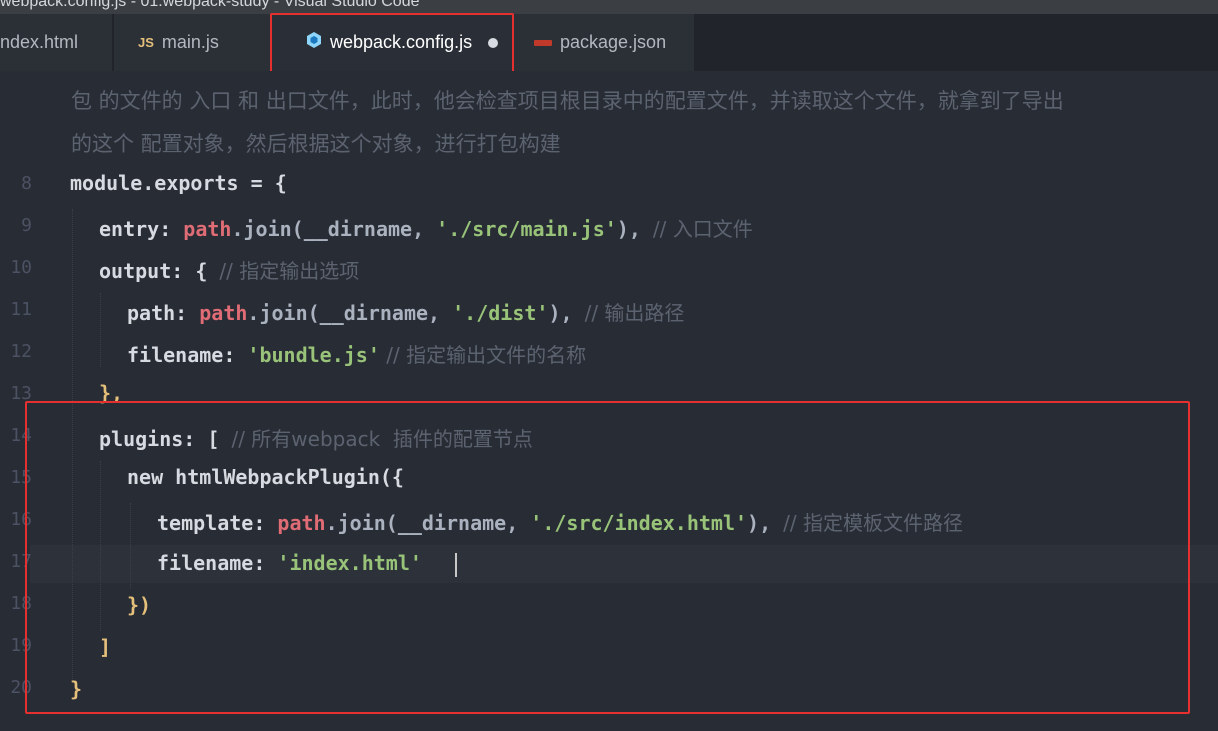 This screenshot has width=1218, height=731. I want to click on tab-label: main.js, so click(190, 42).